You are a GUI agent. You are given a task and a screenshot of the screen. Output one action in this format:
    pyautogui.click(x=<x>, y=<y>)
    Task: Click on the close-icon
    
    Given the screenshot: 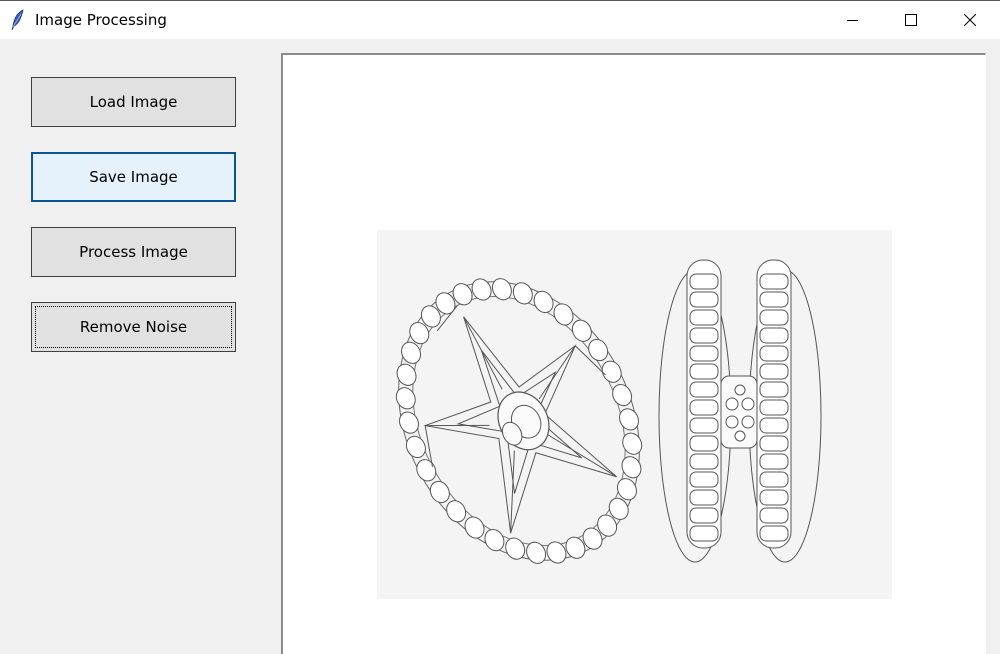 What is the action you would take?
    pyautogui.click(x=970, y=20)
    